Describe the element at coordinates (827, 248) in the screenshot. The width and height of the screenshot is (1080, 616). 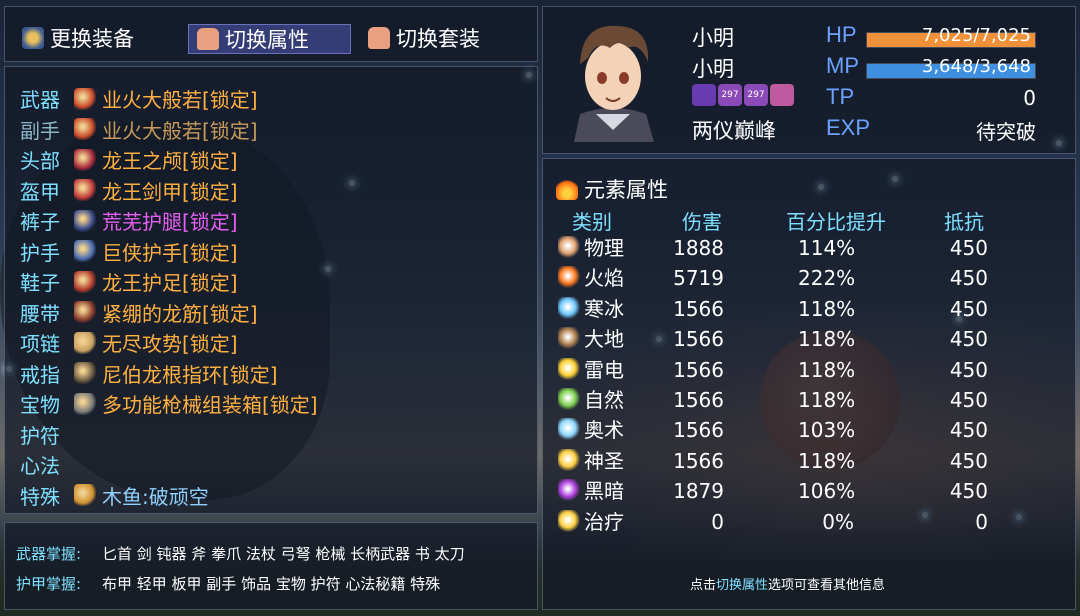
I see `element-percent: 114%` at that location.